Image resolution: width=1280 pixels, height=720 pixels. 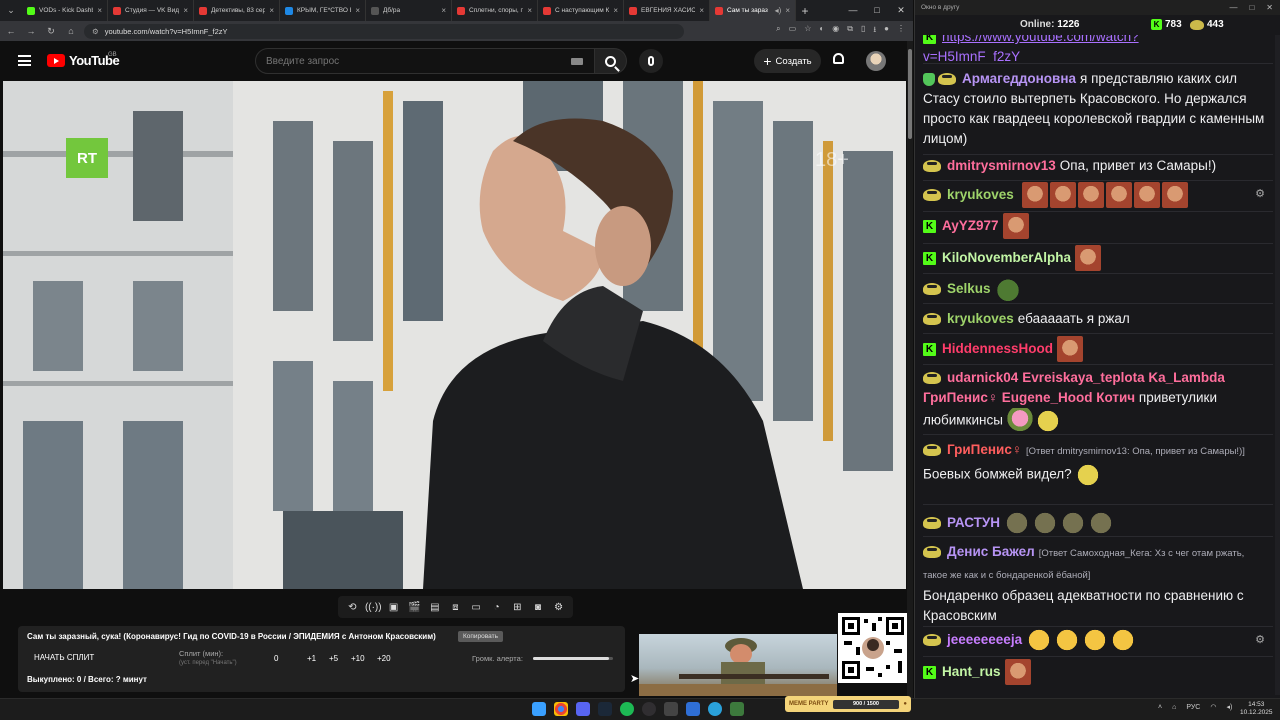 What do you see at coordinates (1160, 707) in the screenshot?
I see `chevron-up-icon: ˄` at bounding box center [1160, 707].